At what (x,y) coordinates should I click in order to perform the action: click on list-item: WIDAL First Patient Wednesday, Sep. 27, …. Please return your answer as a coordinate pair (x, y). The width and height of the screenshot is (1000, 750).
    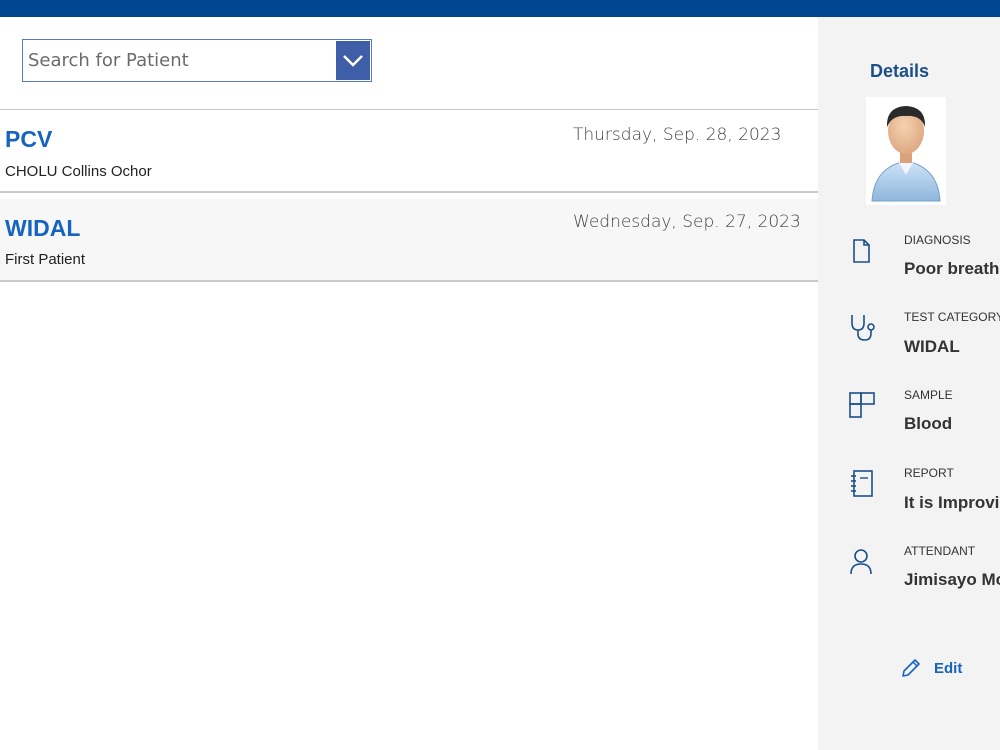
    Looking at the image, I should click on (410, 239).